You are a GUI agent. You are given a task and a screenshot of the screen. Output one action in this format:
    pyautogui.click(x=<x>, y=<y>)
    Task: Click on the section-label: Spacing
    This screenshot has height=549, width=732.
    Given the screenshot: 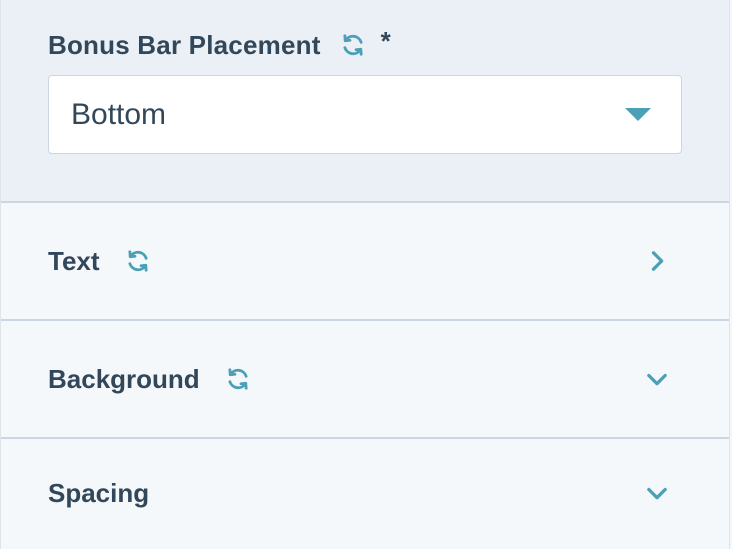 What is the action you would take?
    pyautogui.click(x=99, y=492)
    